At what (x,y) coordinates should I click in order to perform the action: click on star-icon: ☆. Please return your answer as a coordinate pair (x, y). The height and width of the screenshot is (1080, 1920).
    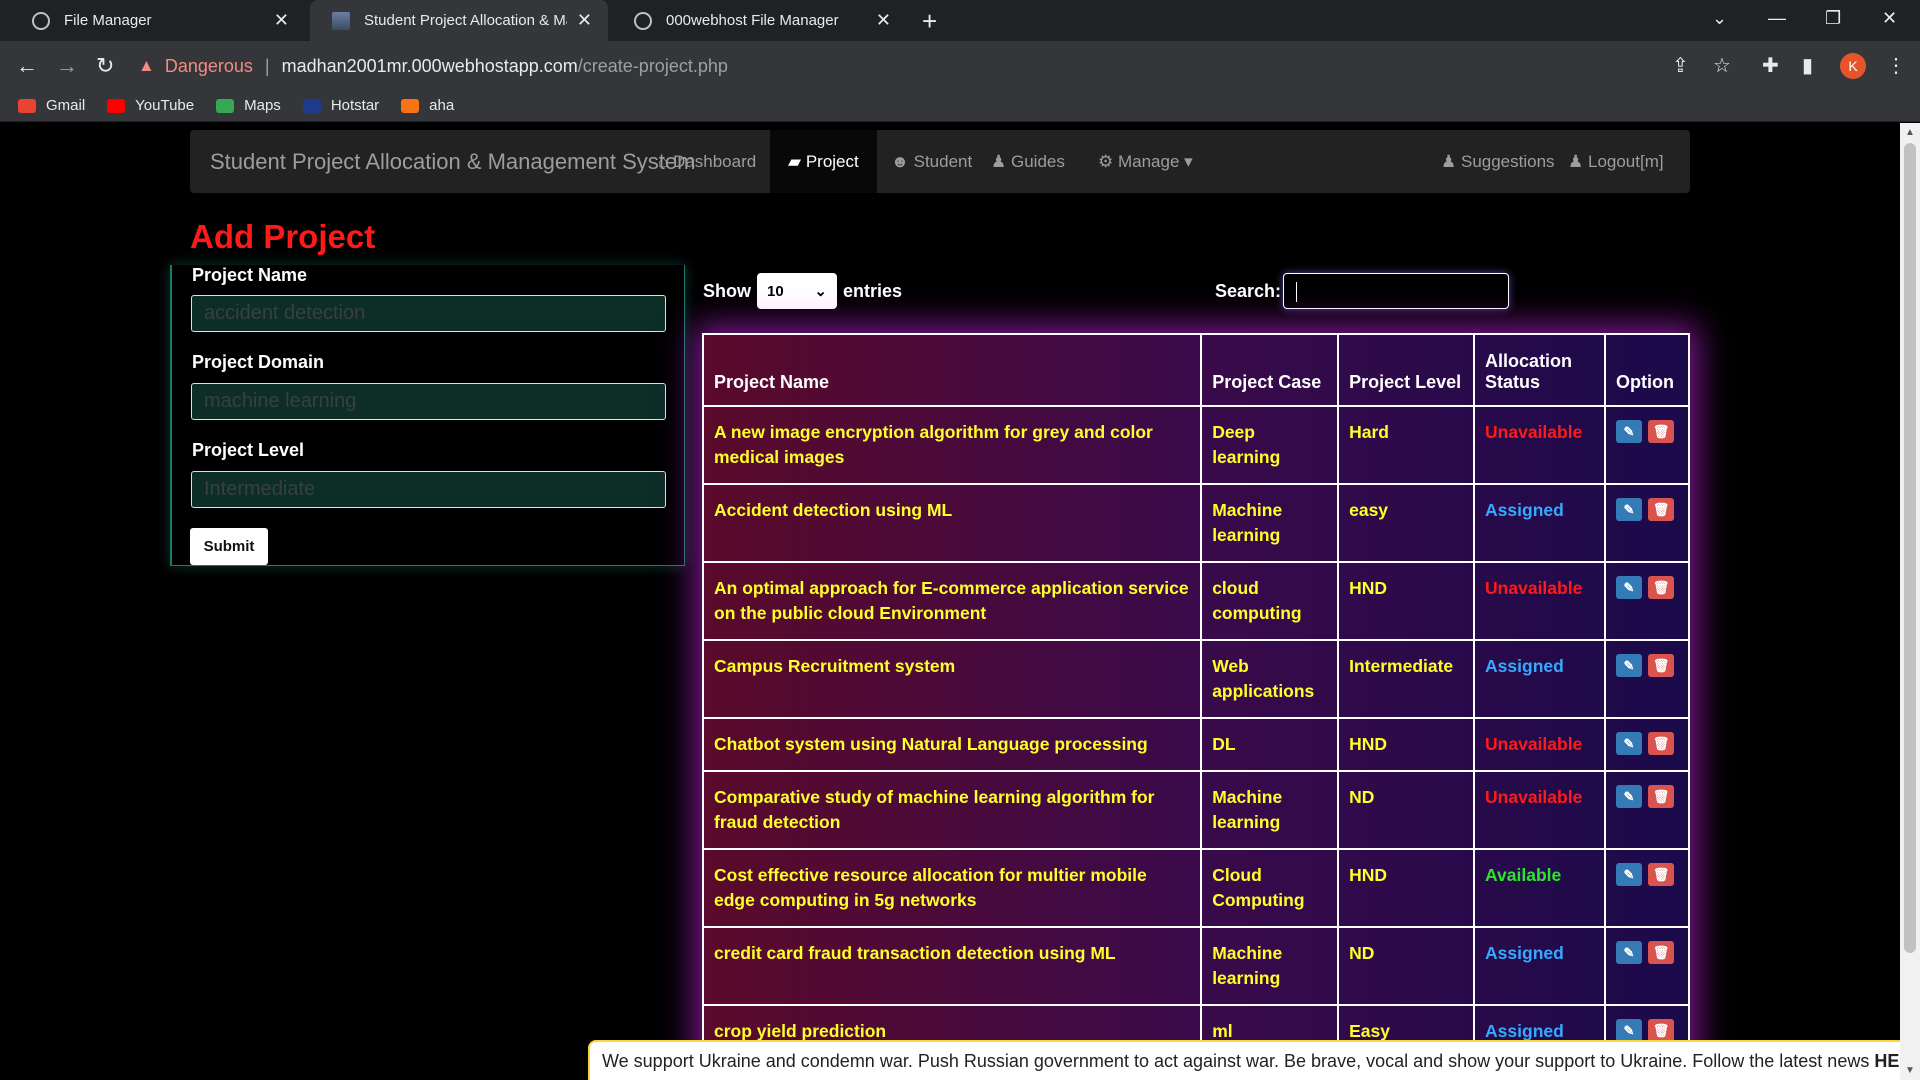
    Looking at the image, I should click on (1722, 65).